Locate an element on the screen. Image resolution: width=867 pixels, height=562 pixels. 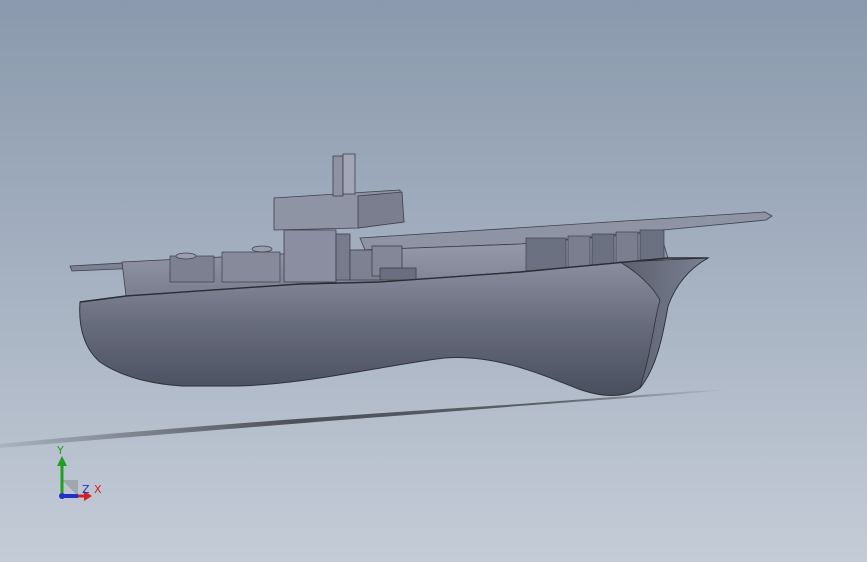
y-axis-label: Y is located at coordinates (60, 450).